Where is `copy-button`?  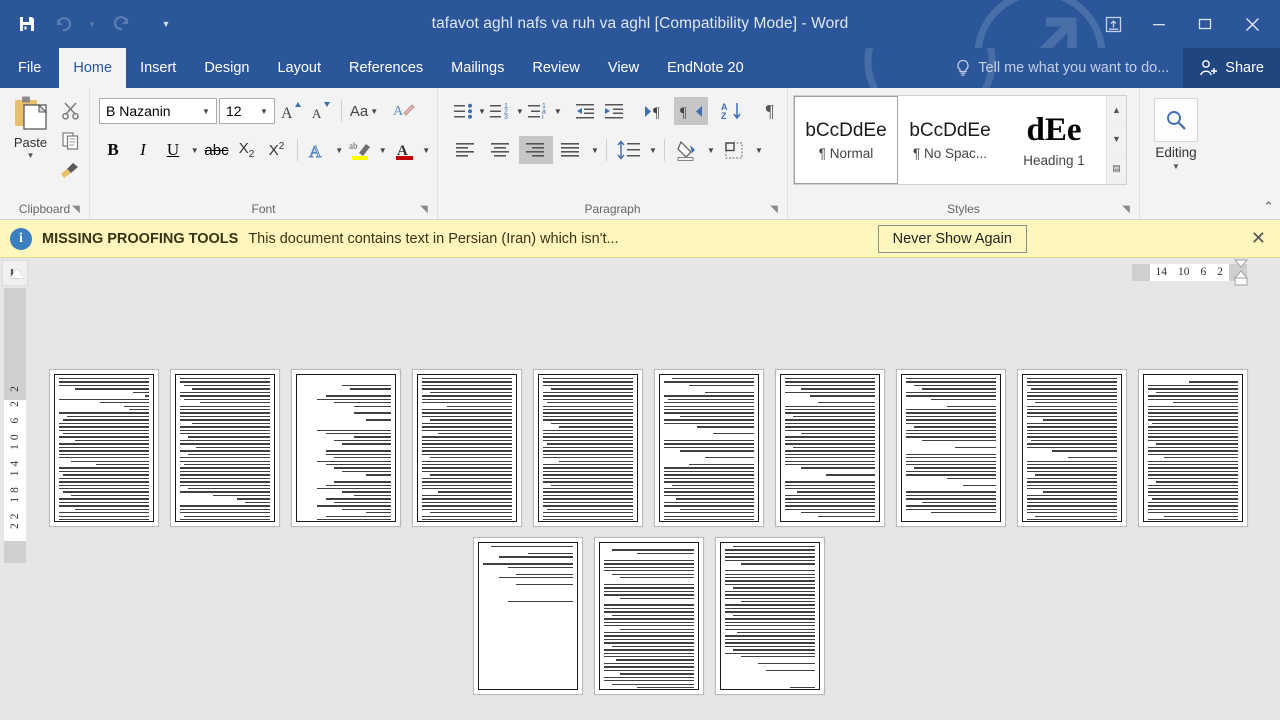 copy-button is located at coordinates (70, 140).